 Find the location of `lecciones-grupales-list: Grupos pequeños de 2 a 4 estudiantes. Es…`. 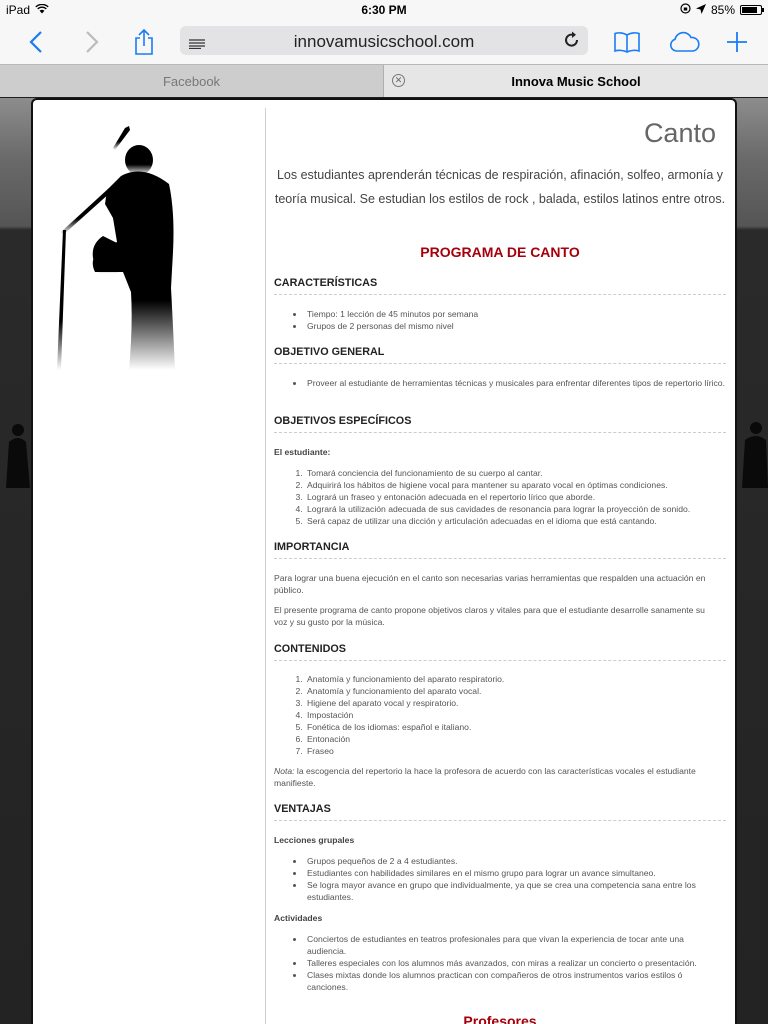

lecciones-grupales-list: Grupos pequeños de 2 a 4 estudiantes. Es… is located at coordinates (515, 879).